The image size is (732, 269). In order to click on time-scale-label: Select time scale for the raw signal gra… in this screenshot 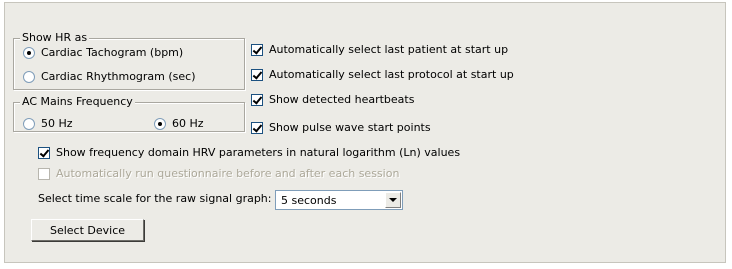, I will do `click(155, 198)`.